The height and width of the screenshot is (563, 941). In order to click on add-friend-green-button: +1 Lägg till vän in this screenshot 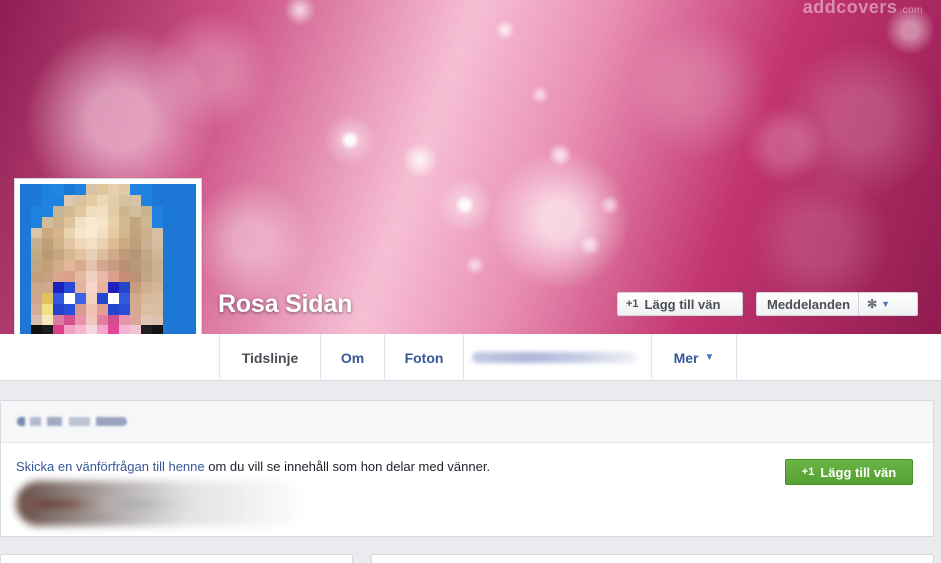, I will do `click(849, 472)`.